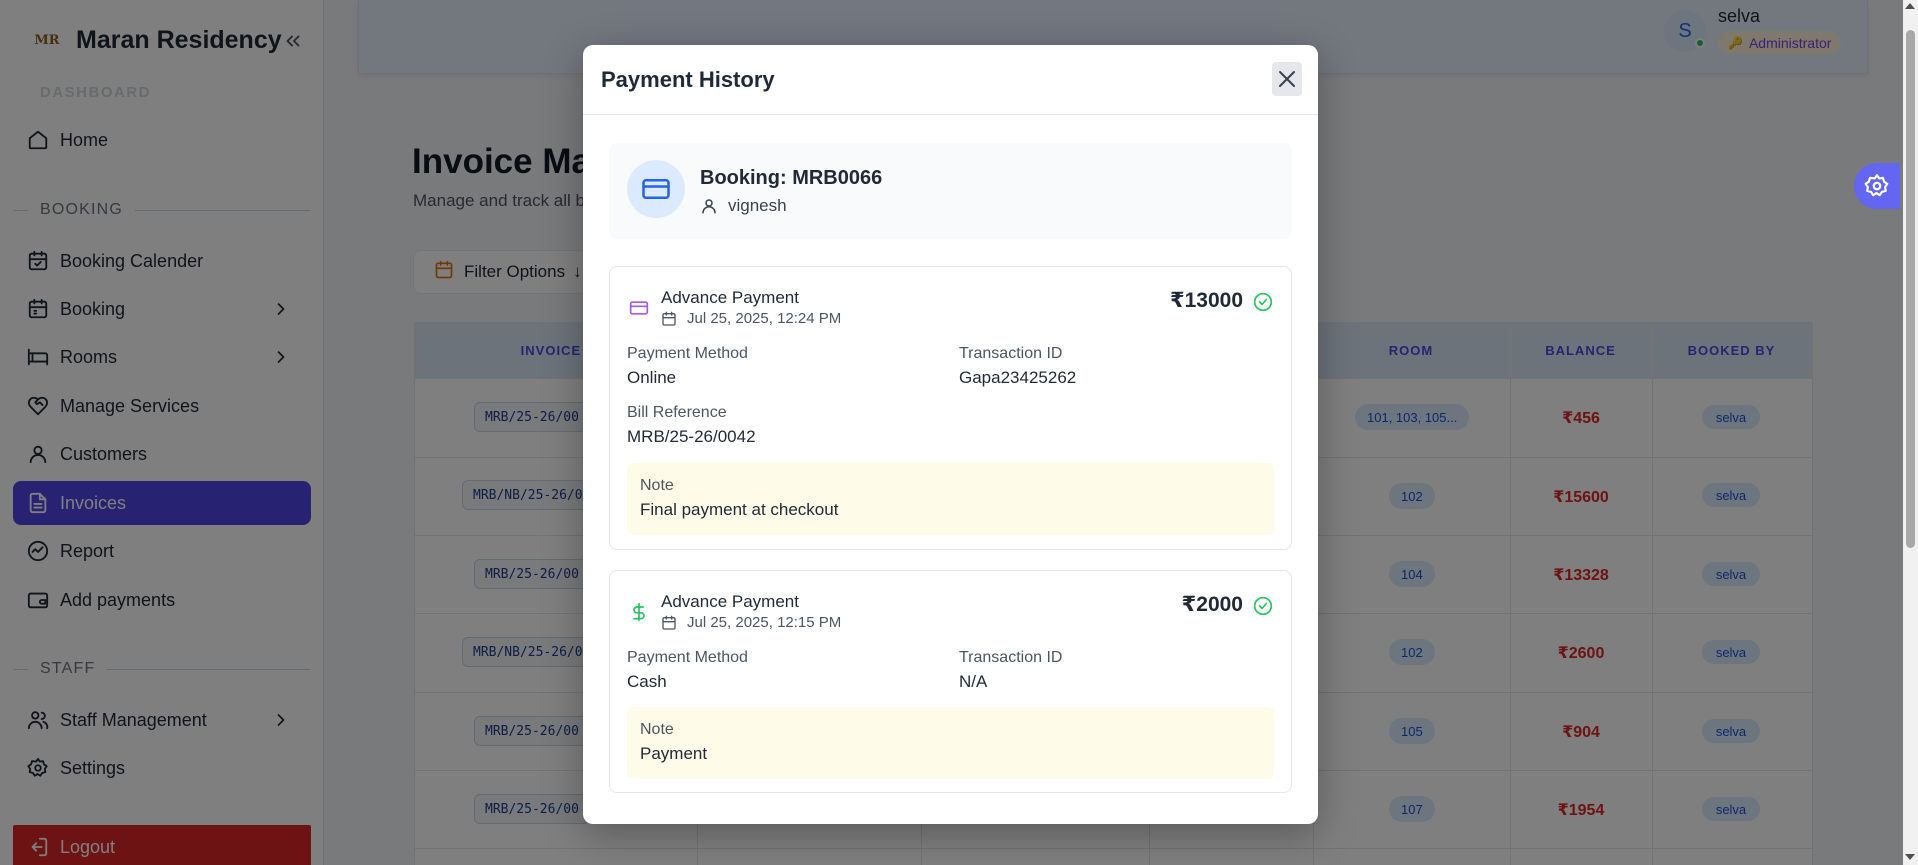  What do you see at coordinates (691, 436) in the screenshot?
I see `bill-reference-value: MRB/25-26/0042` at bounding box center [691, 436].